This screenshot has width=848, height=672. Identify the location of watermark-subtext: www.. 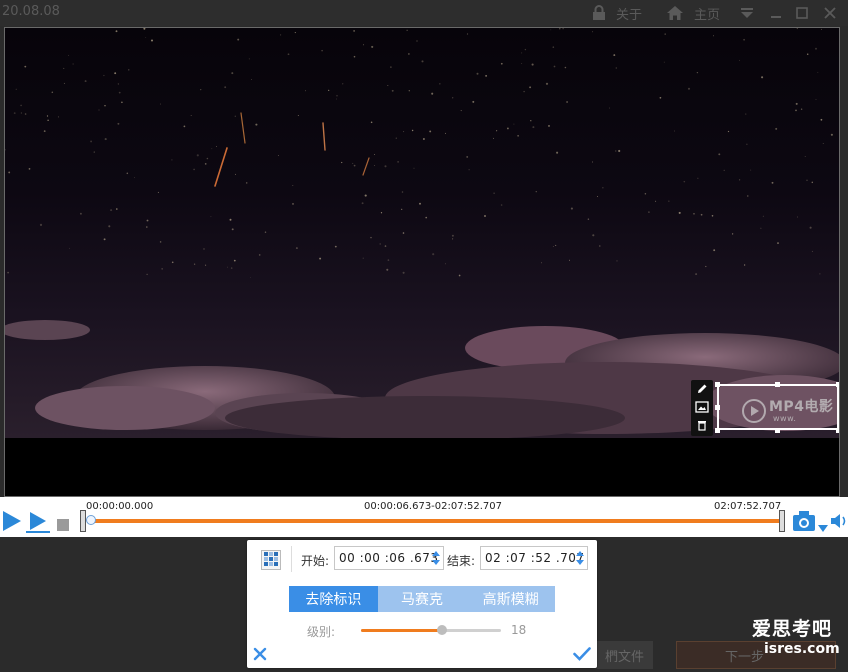
(785, 418).